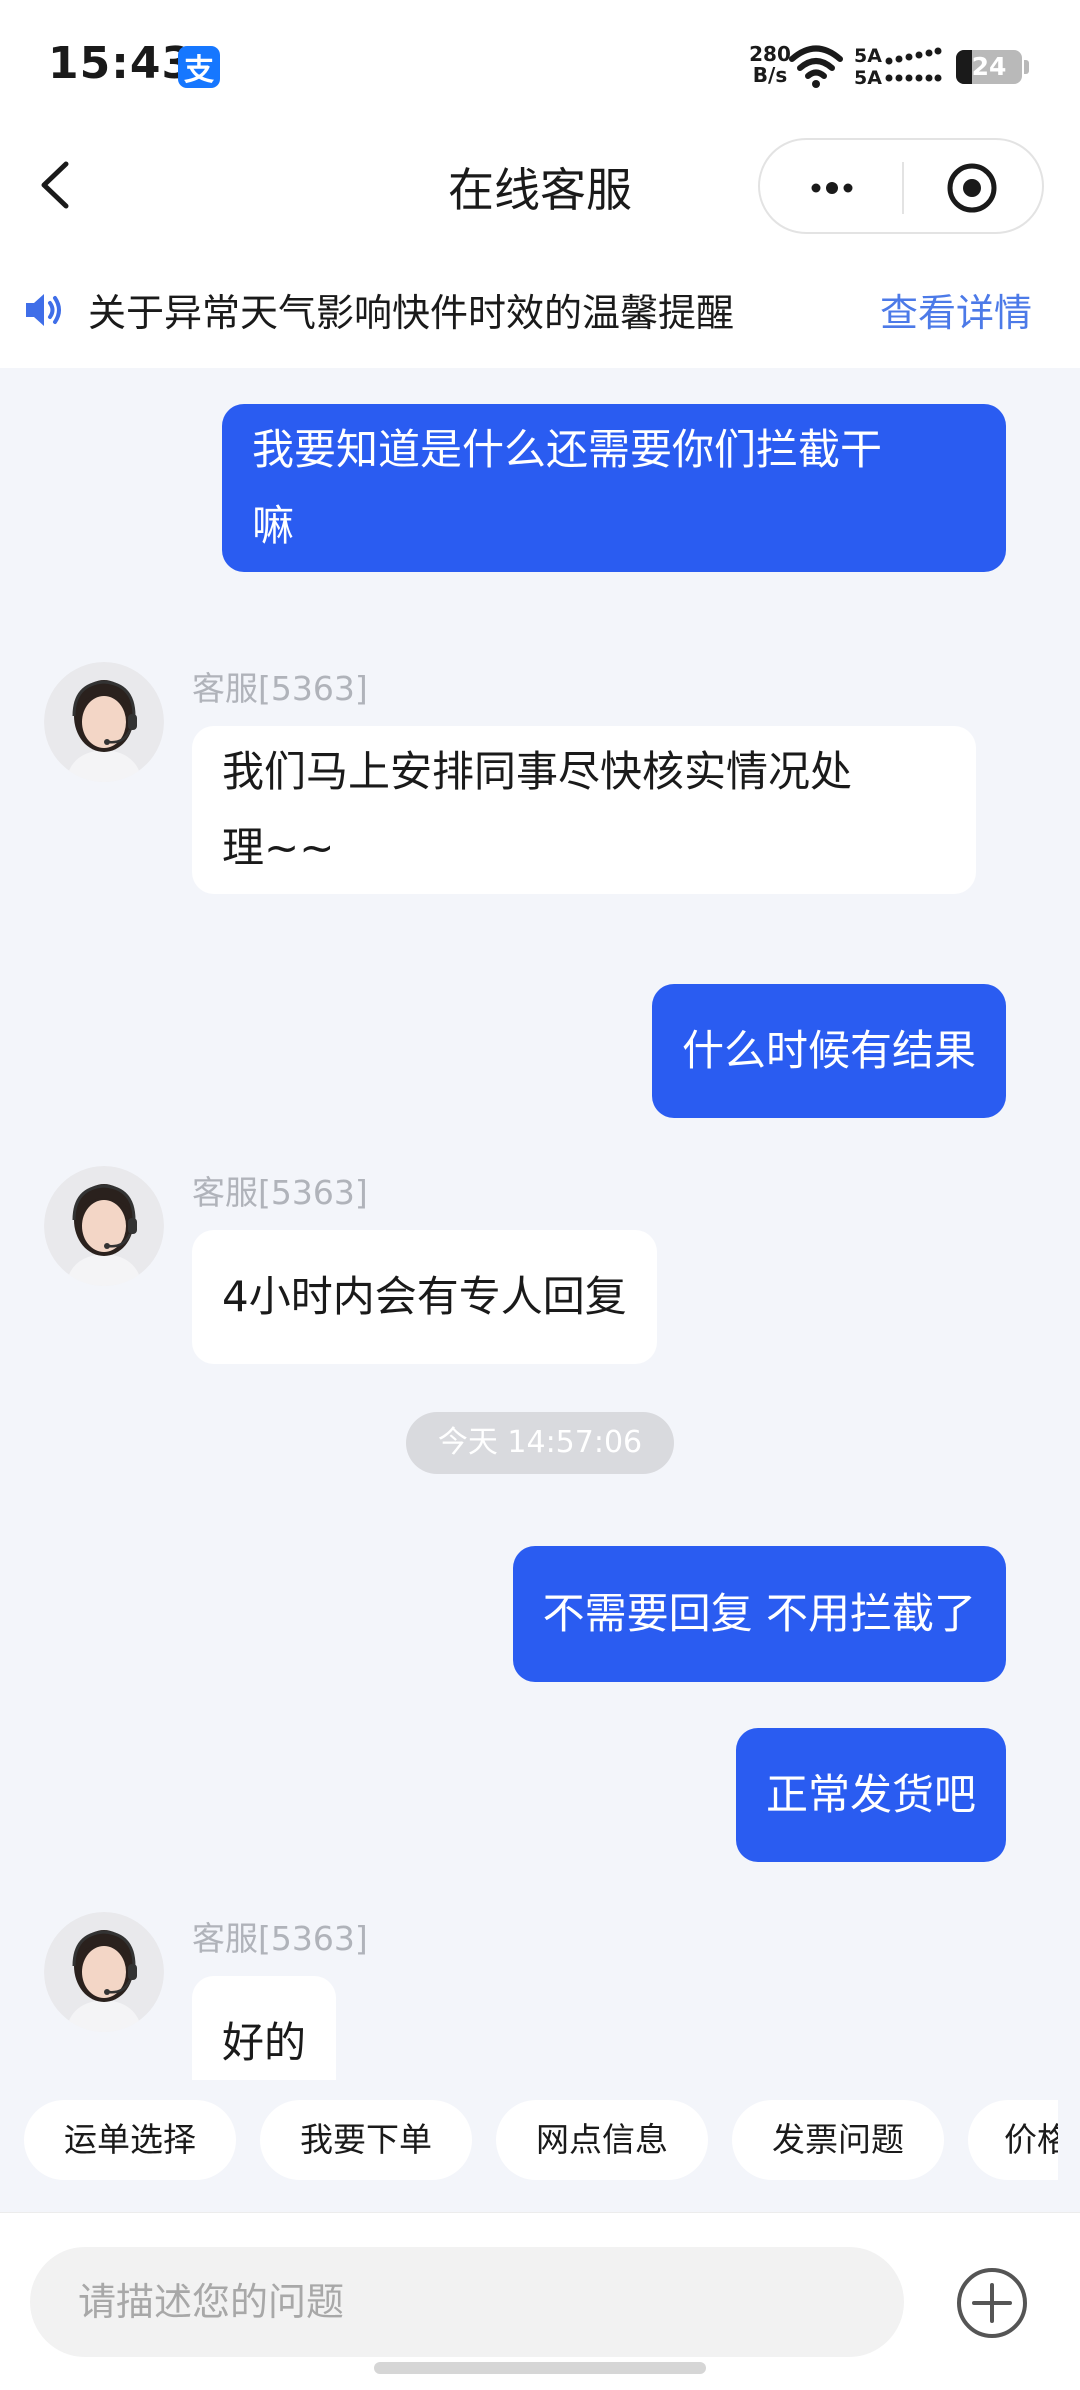 The width and height of the screenshot is (1080, 2390). Describe the element at coordinates (121, 63) in the screenshot. I see `status-time: 15:43` at that location.